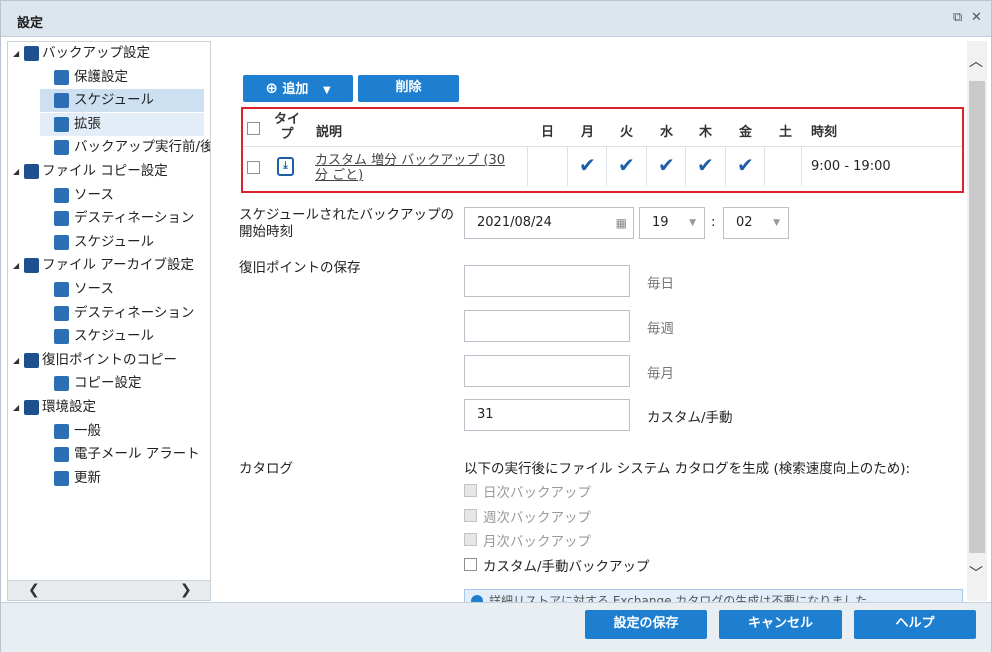 This screenshot has height=652, width=992. I want to click on scroll-thumb, so click(977, 317).